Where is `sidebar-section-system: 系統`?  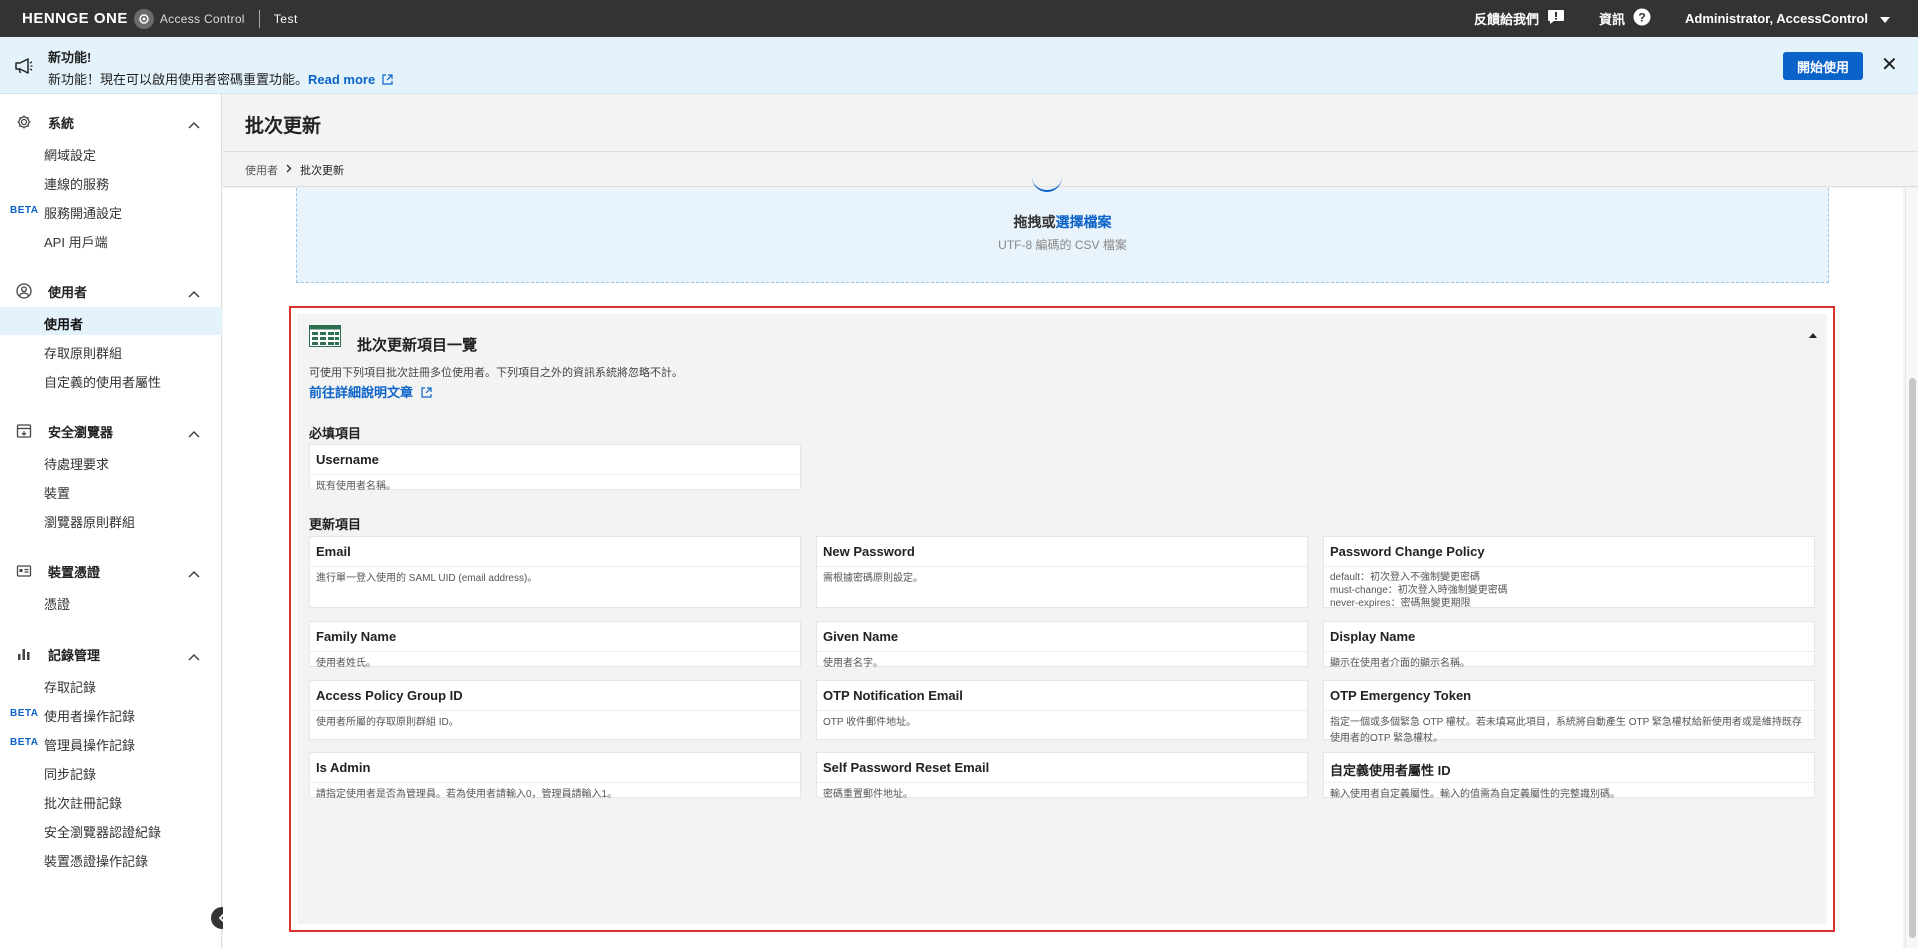
sidebar-section-system: 系統 is located at coordinates (111, 122).